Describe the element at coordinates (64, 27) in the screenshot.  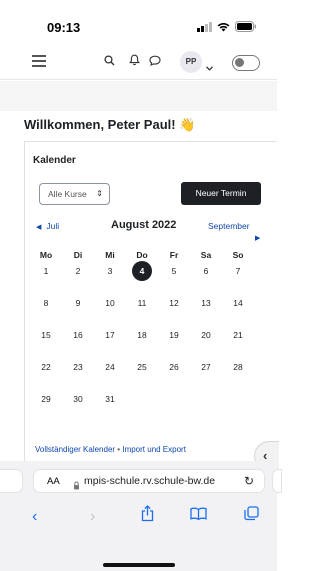
I see `status-time: 09:13` at that location.